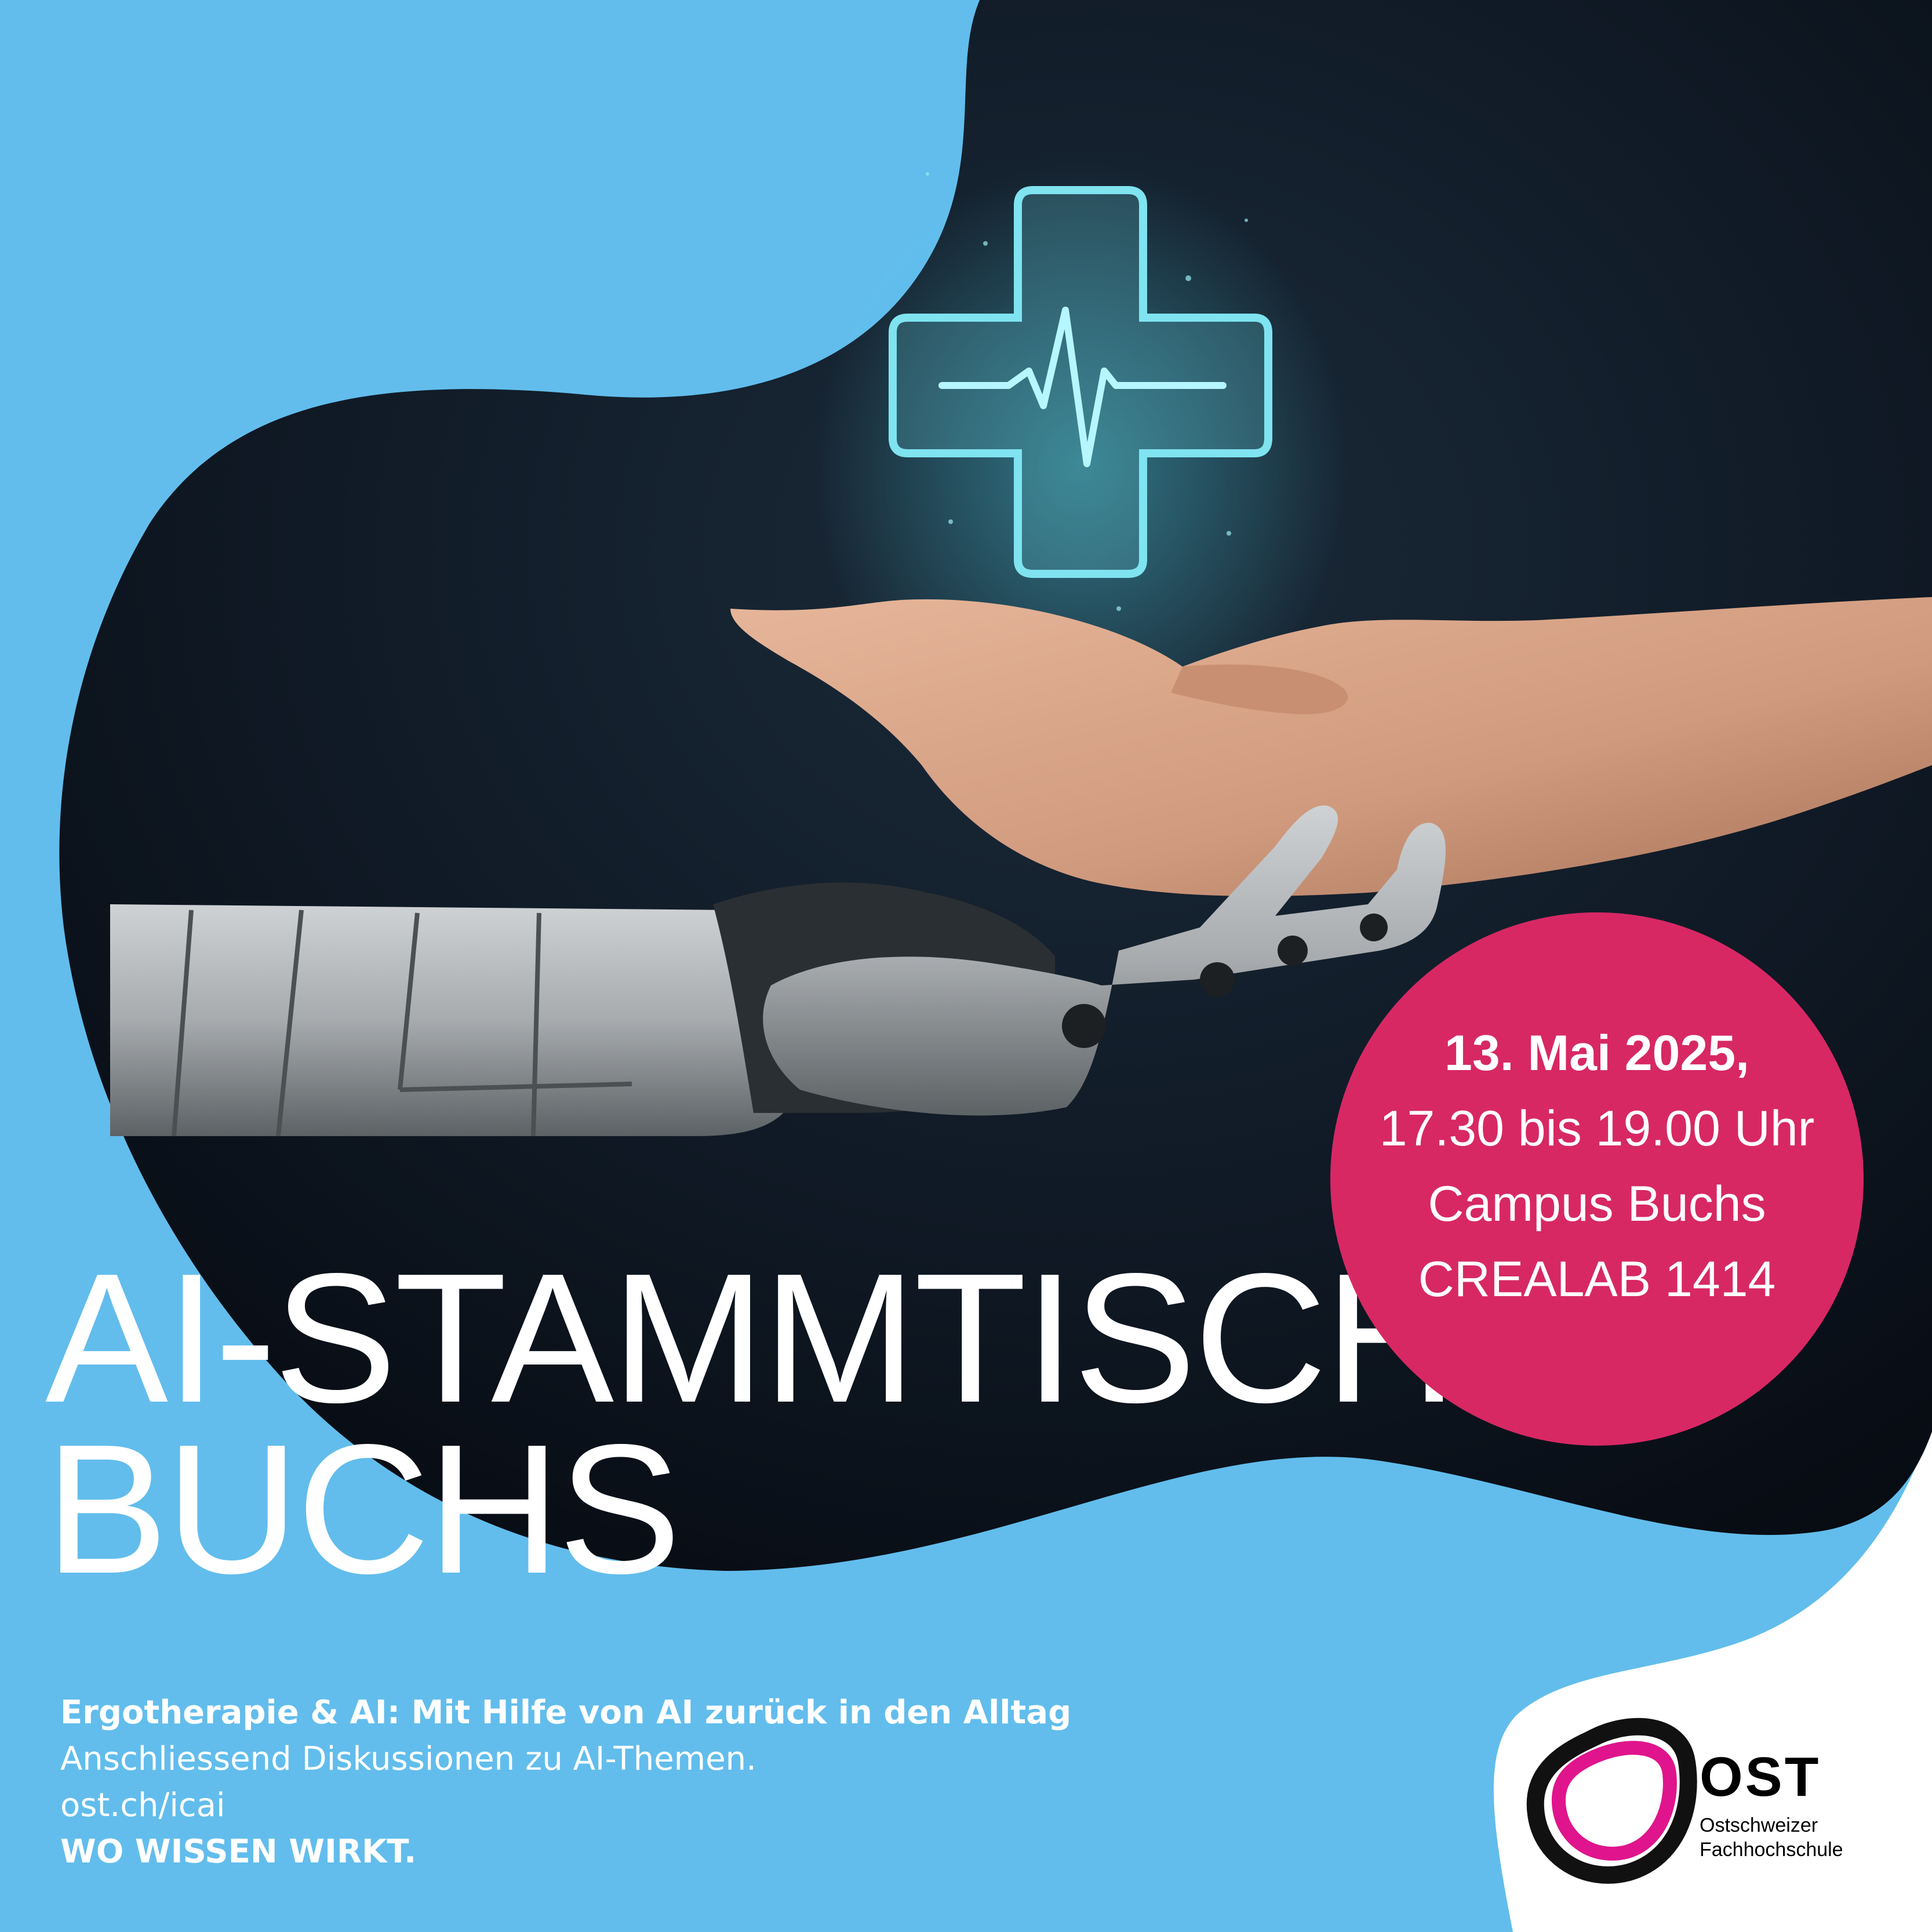  What do you see at coordinates (565, 1805) in the screenshot?
I see `event-url: ost.ch/icai` at bounding box center [565, 1805].